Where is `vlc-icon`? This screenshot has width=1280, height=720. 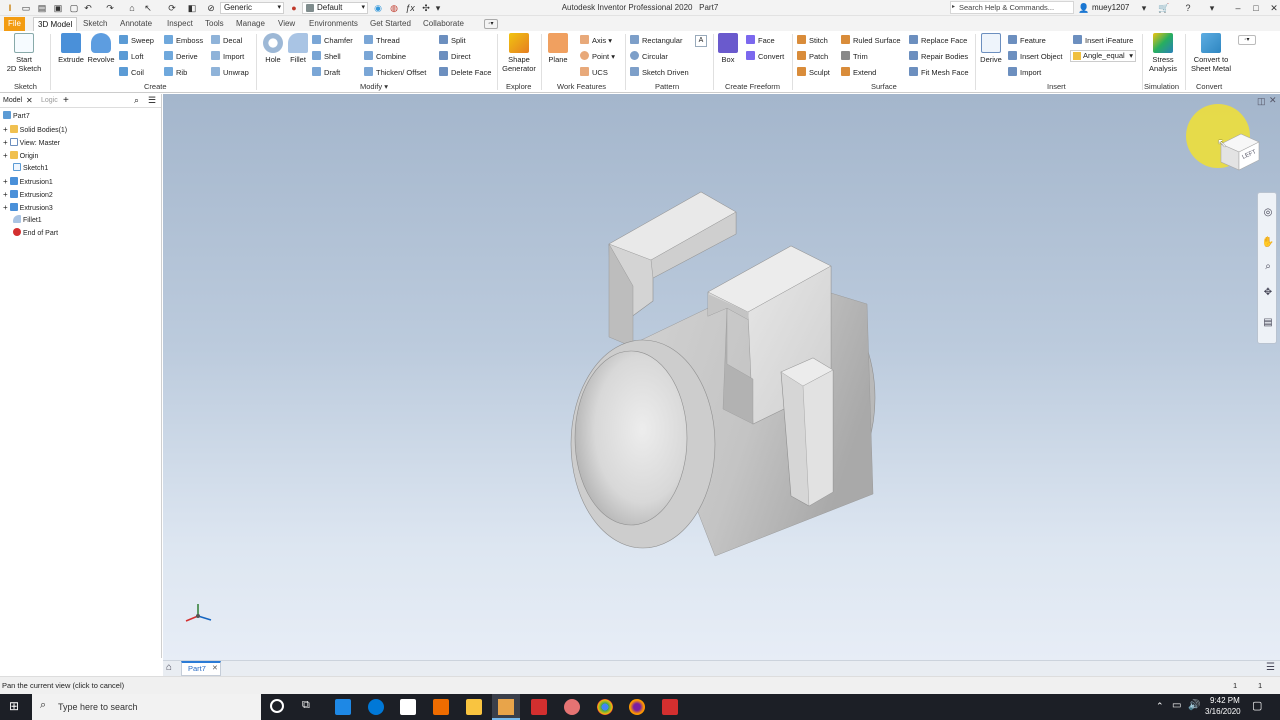
vlc-icon is located at coordinates (441, 707).